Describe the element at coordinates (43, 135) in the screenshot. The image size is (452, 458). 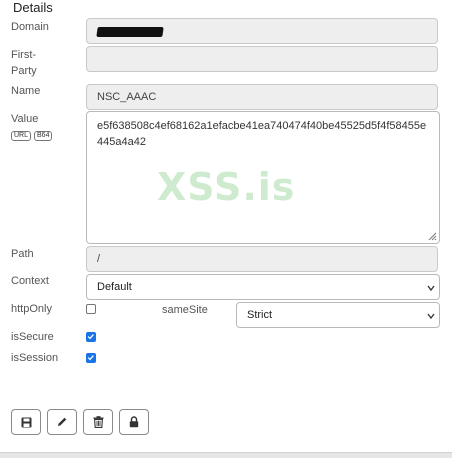
I see `b64-badge: B64` at that location.